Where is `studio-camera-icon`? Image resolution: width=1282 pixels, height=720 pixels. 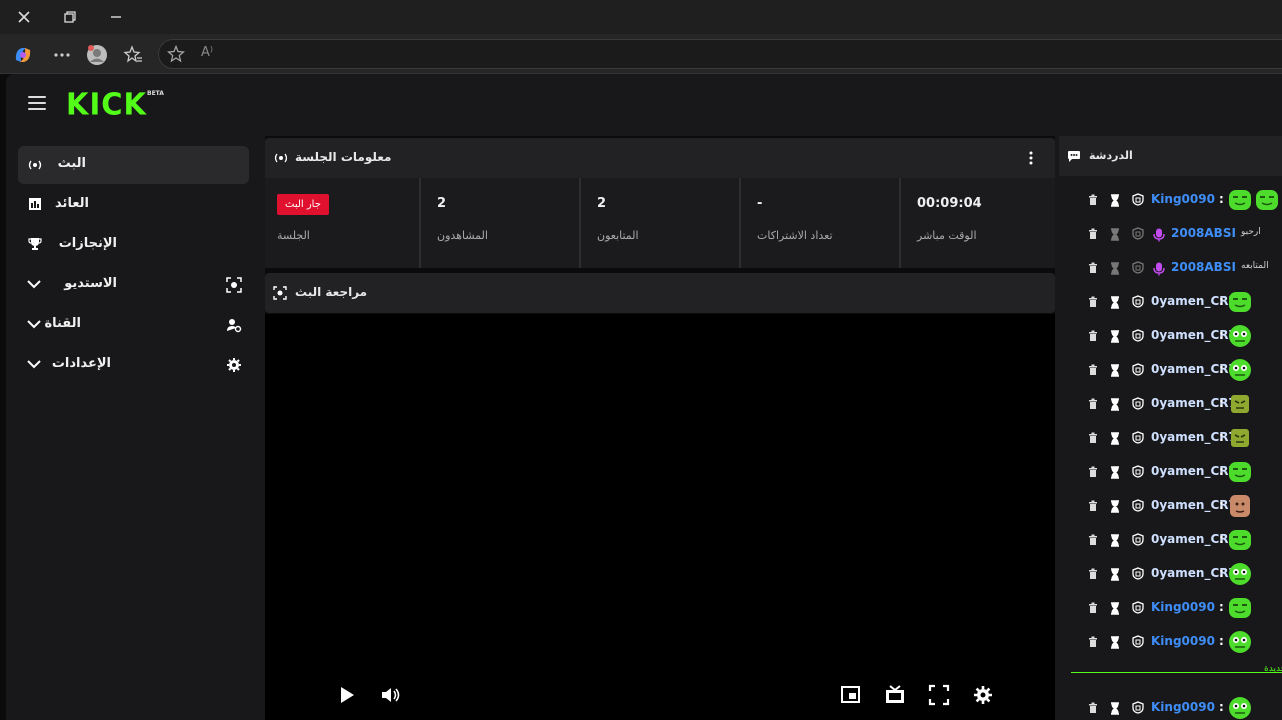
studio-camera-icon is located at coordinates (280, 293).